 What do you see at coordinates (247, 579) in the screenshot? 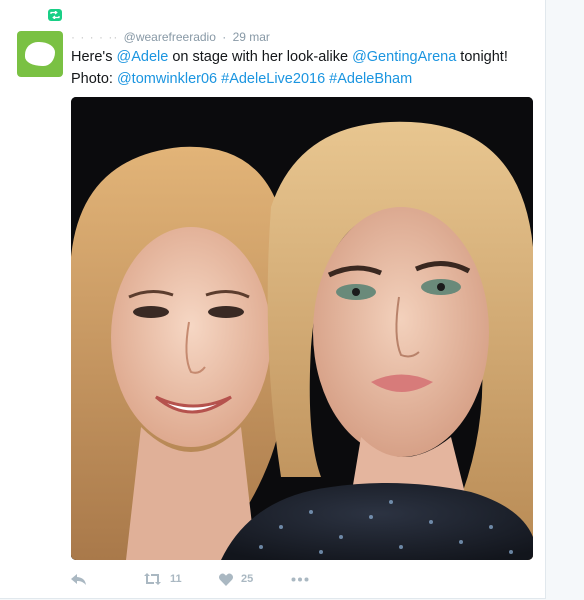
I see `like-count: 25` at bounding box center [247, 579].